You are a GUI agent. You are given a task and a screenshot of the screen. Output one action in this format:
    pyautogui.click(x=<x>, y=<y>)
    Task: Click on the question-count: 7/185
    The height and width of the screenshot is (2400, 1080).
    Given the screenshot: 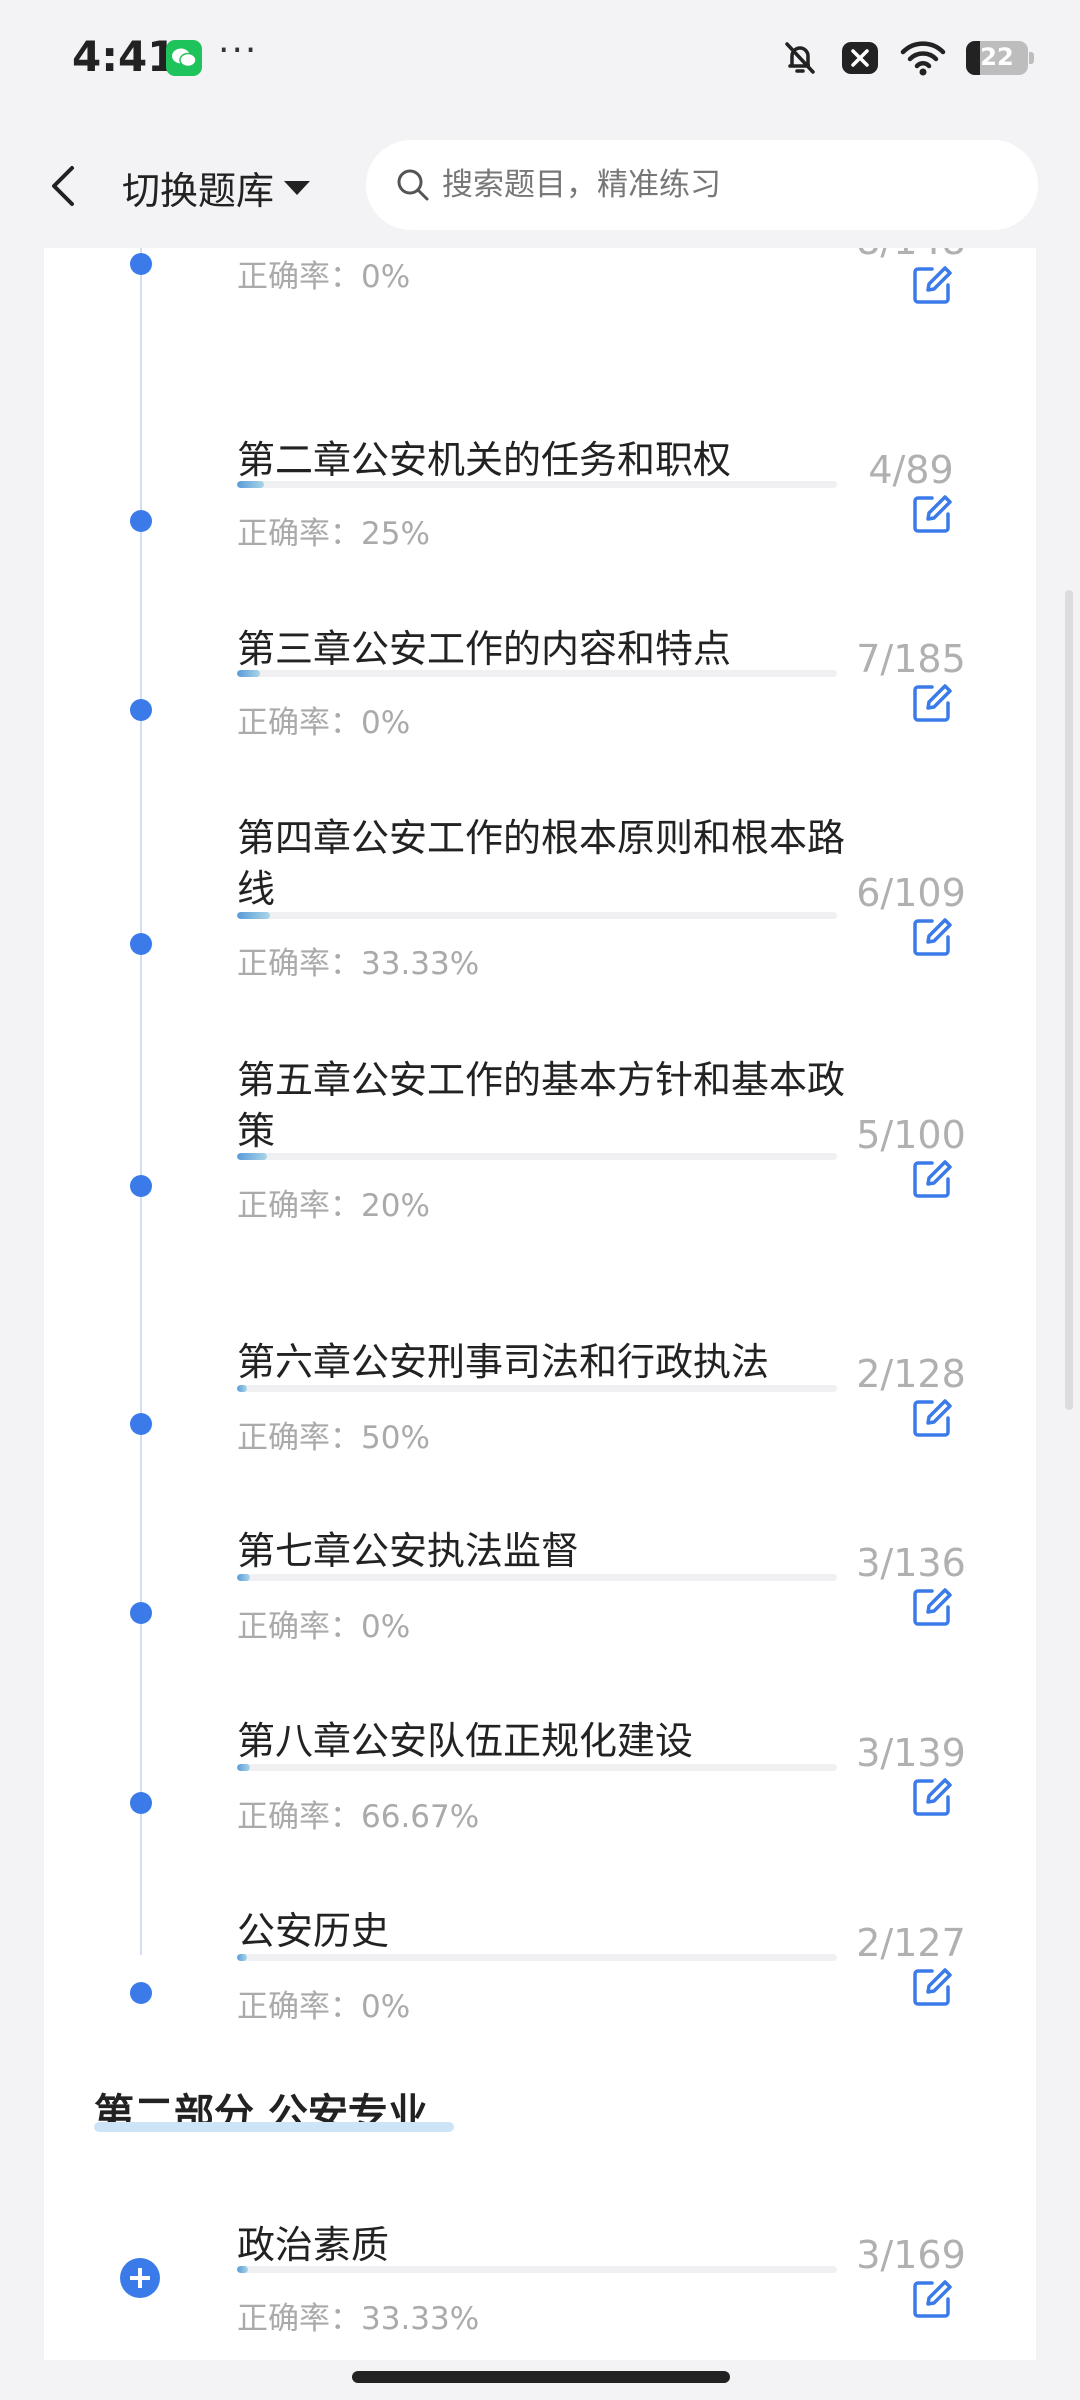 What is the action you would take?
    pyautogui.click(x=911, y=659)
    